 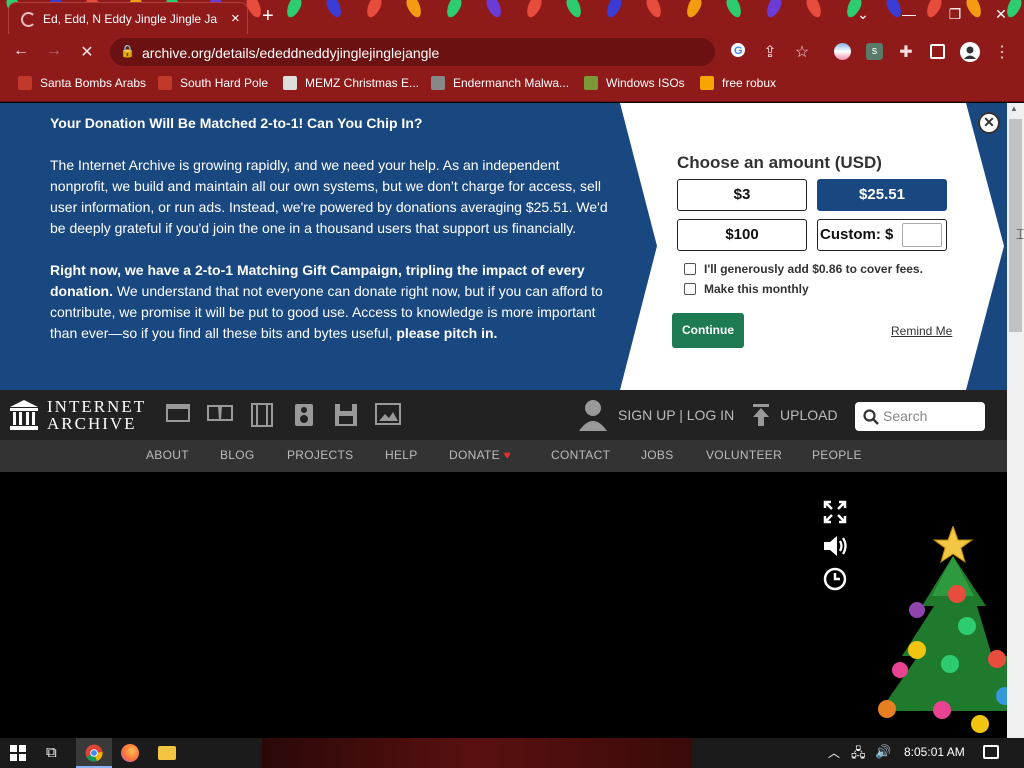 What do you see at coordinates (989, 123) in the screenshot?
I see `banner-close-button: ✕` at bounding box center [989, 123].